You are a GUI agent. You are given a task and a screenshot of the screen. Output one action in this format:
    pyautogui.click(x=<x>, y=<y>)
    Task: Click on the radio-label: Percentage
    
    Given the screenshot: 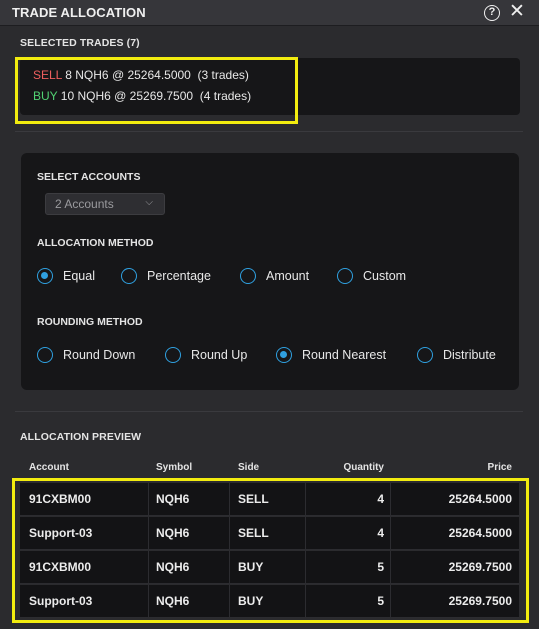 What is the action you would take?
    pyautogui.click(x=179, y=276)
    